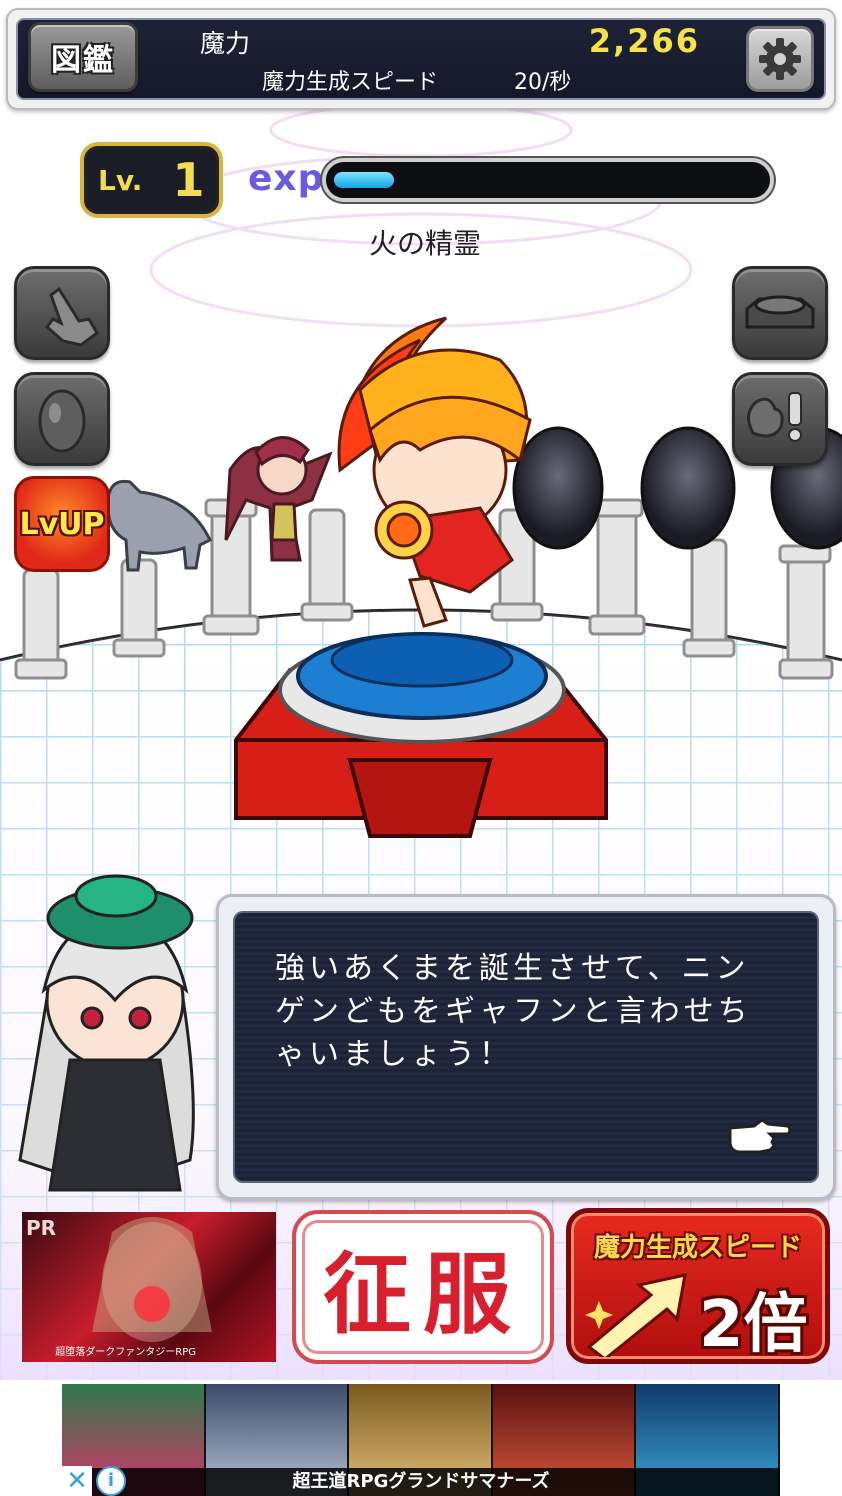 The height and width of the screenshot is (1496, 842). I want to click on altar-button, so click(780, 313).